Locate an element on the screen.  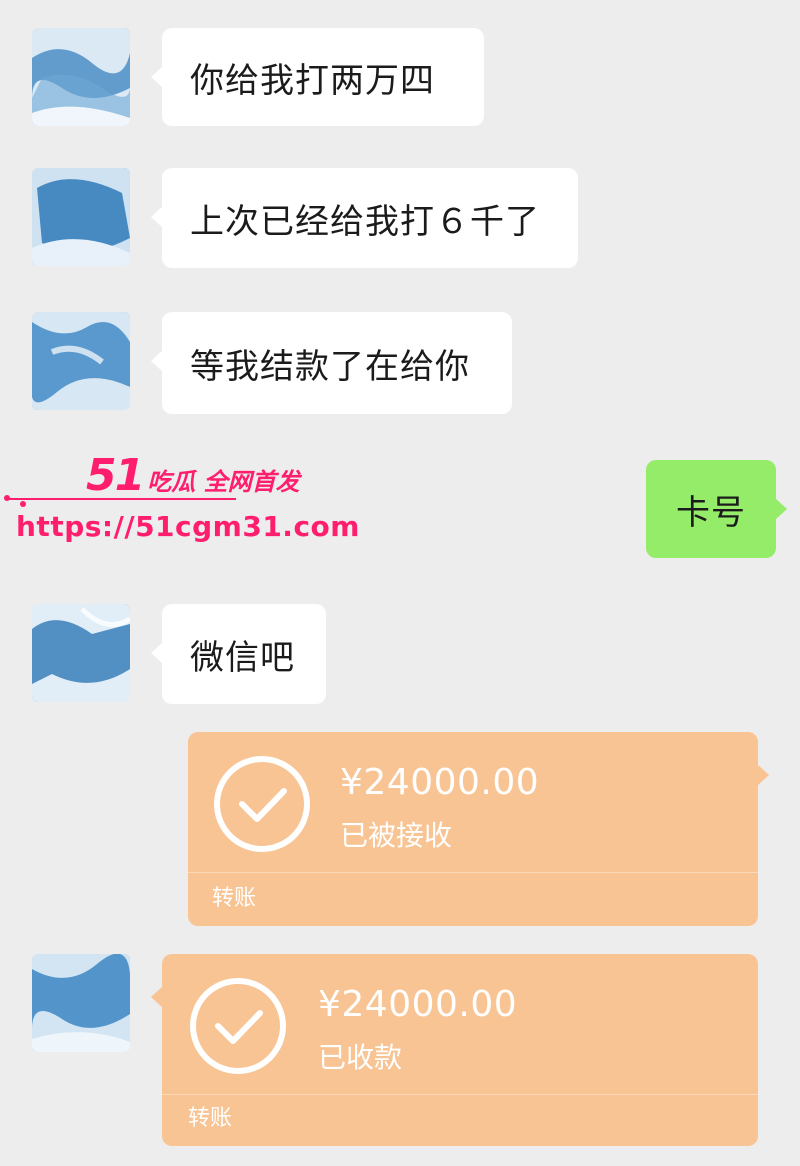
message-text: 你给我打两万四 is located at coordinates (312, 80).